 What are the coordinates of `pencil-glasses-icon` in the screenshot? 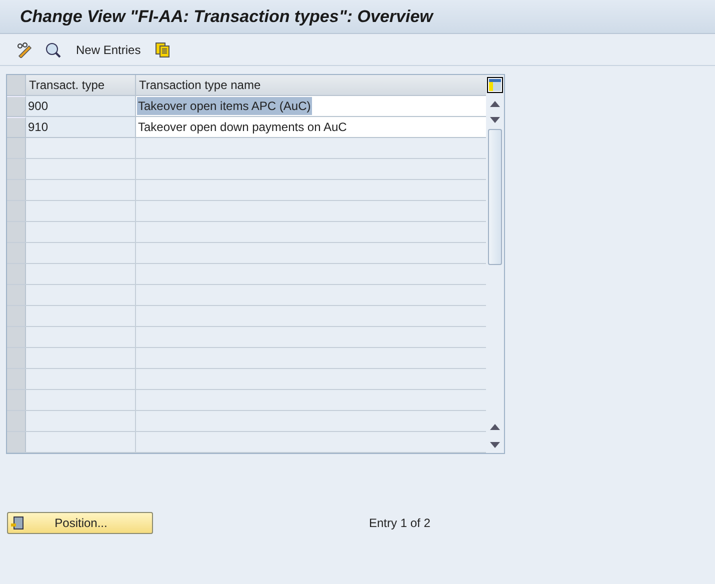 It's located at (25, 50).